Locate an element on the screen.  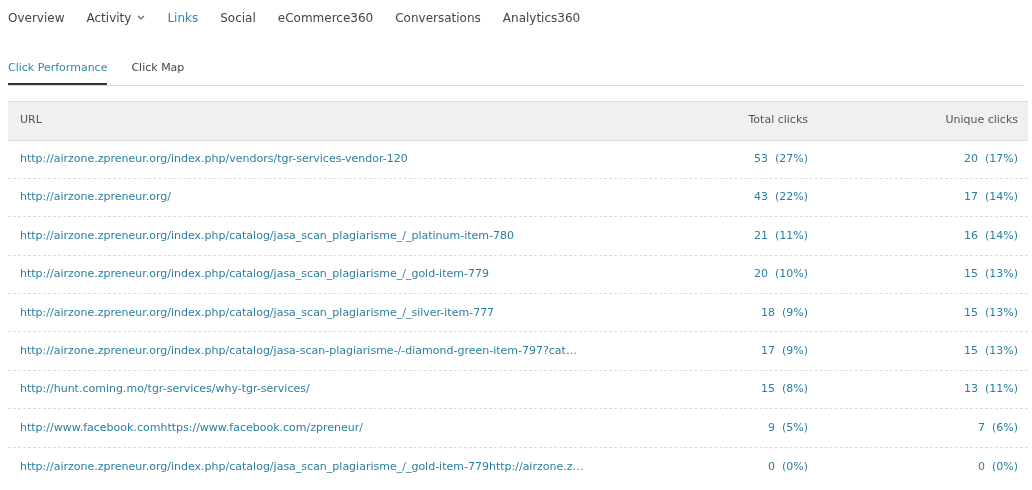
table-cell-text: 17 (14%) is located at coordinates (990, 197).